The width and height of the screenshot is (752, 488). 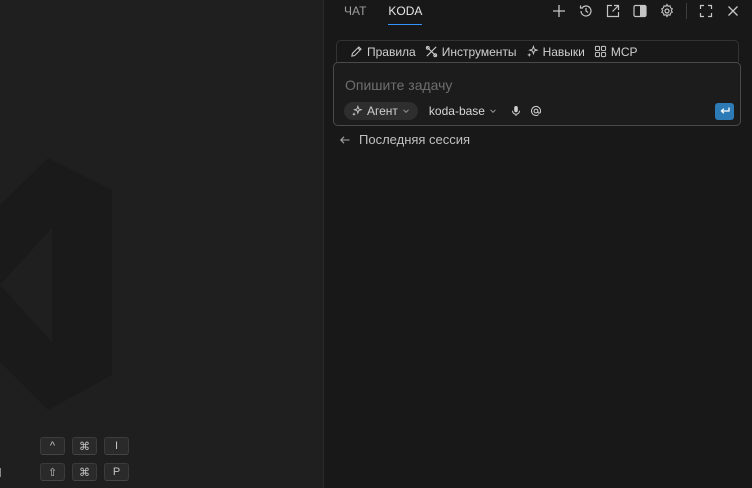 I want to click on close-button, so click(x=733, y=11).